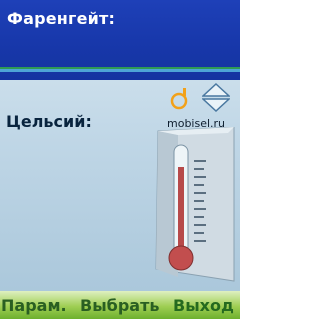 The height and width of the screenshot is (319, 320). I want to click on select-softkey: Выбрать, so click(119, 305).